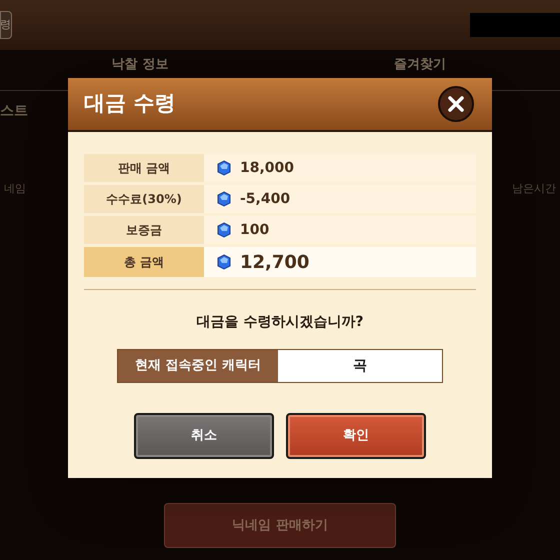 This screenshot has width=560, height=560. Describe the element at coordinates (130, 104) in the screenshot. I see `dialog-title: 대금 수령` at that location.